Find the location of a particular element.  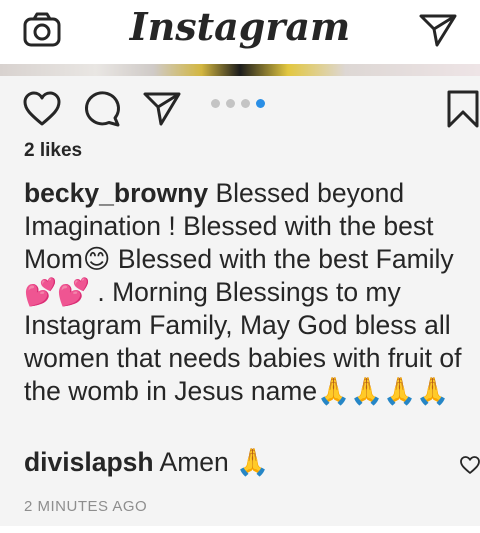

likes-count: 2 likes is located at coordinates (53, 151).